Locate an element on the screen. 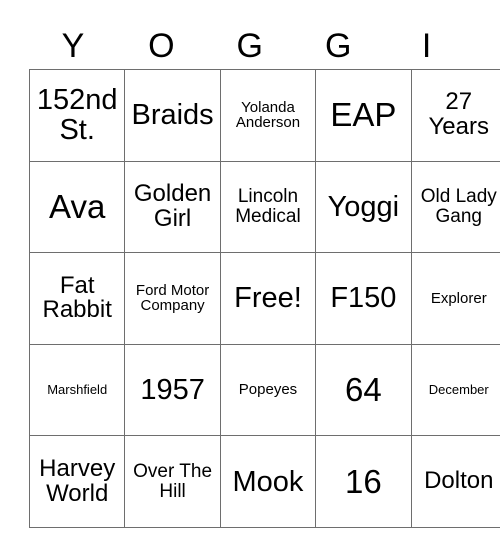 The image size is (500, 544). bingo-cell-label: Braids is located at coordinates (172, 115).